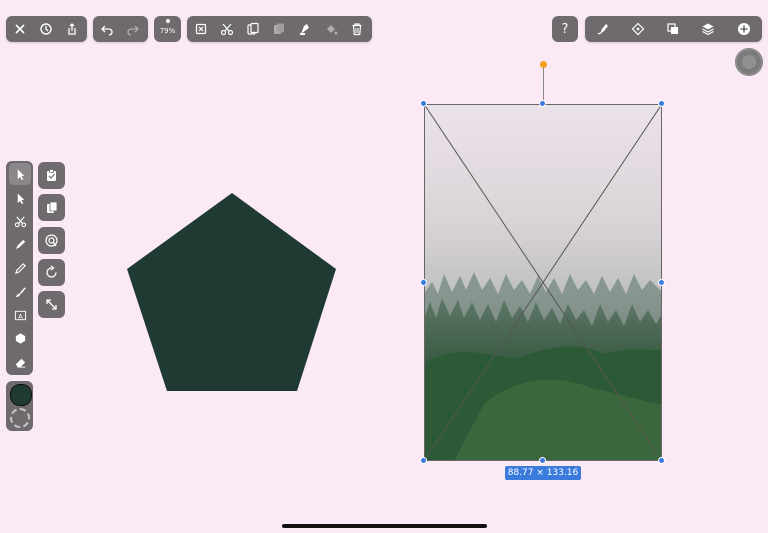  Describe the element at coordinates (384, 526) in the screenshot. I see `home-indicator` at that location.